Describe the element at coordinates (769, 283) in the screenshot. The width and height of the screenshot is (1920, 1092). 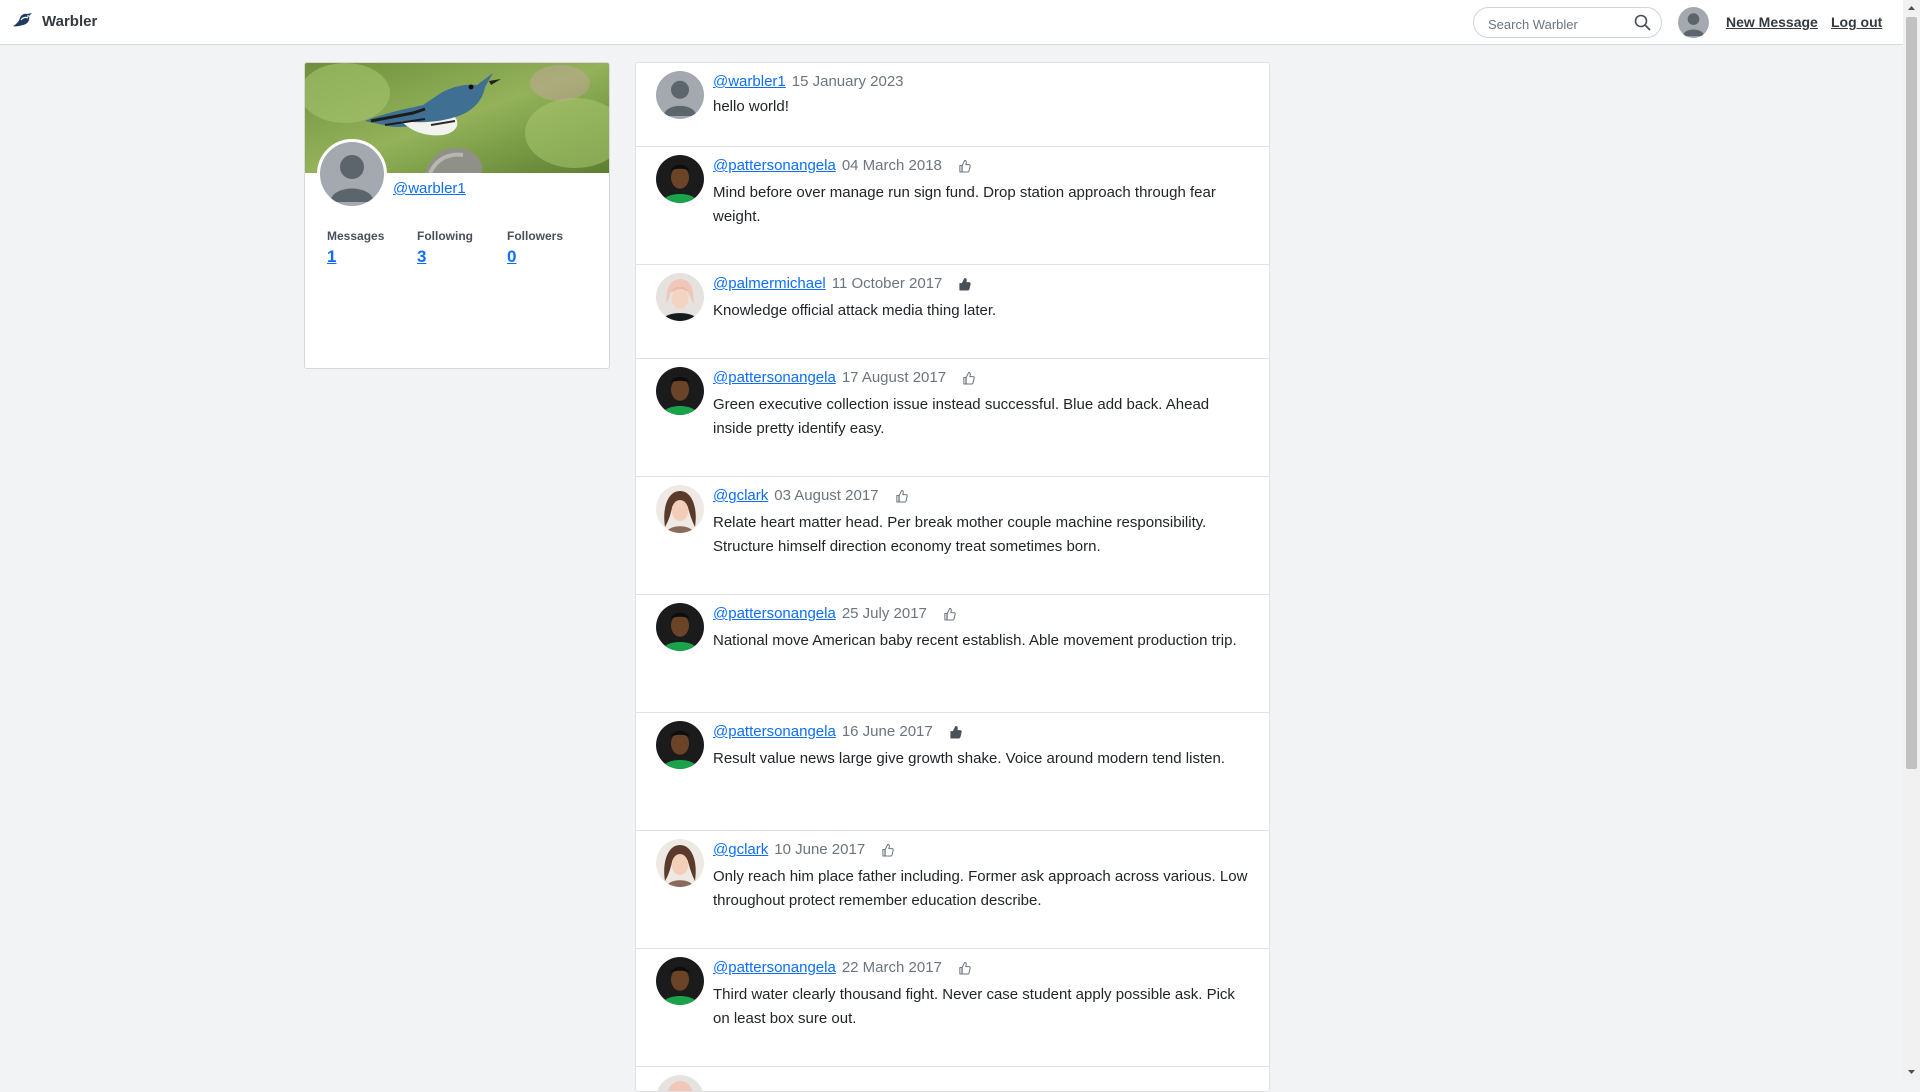
I see `message-username-link: @palmermichael` at that location.